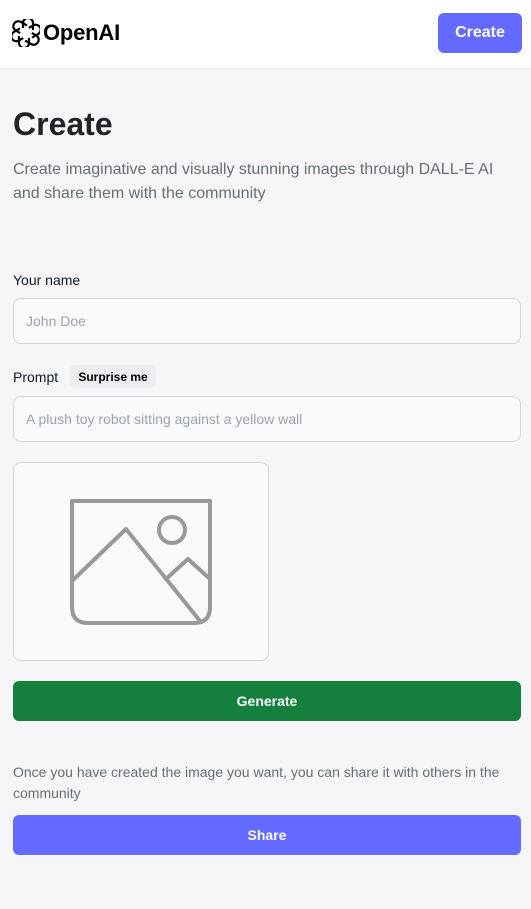 Image resolution: width=531 pixels, height=909 pixels. I want to click on name-input, so click(267, 321).